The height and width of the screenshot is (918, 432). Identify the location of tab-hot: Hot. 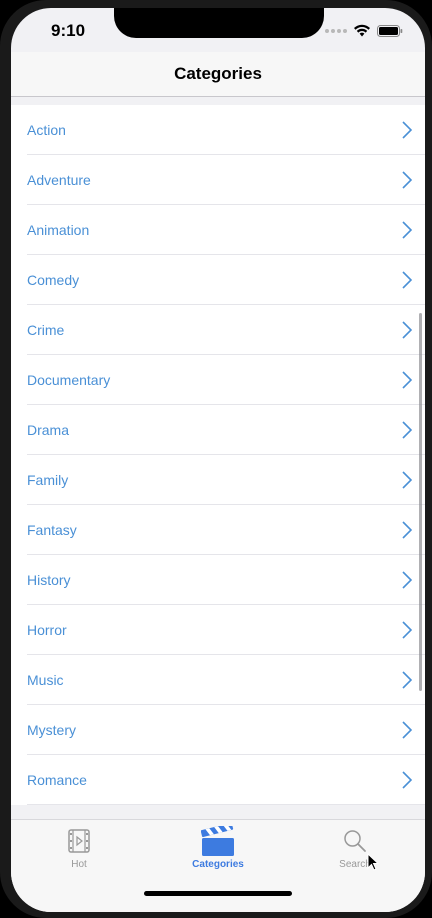
(79, 848).